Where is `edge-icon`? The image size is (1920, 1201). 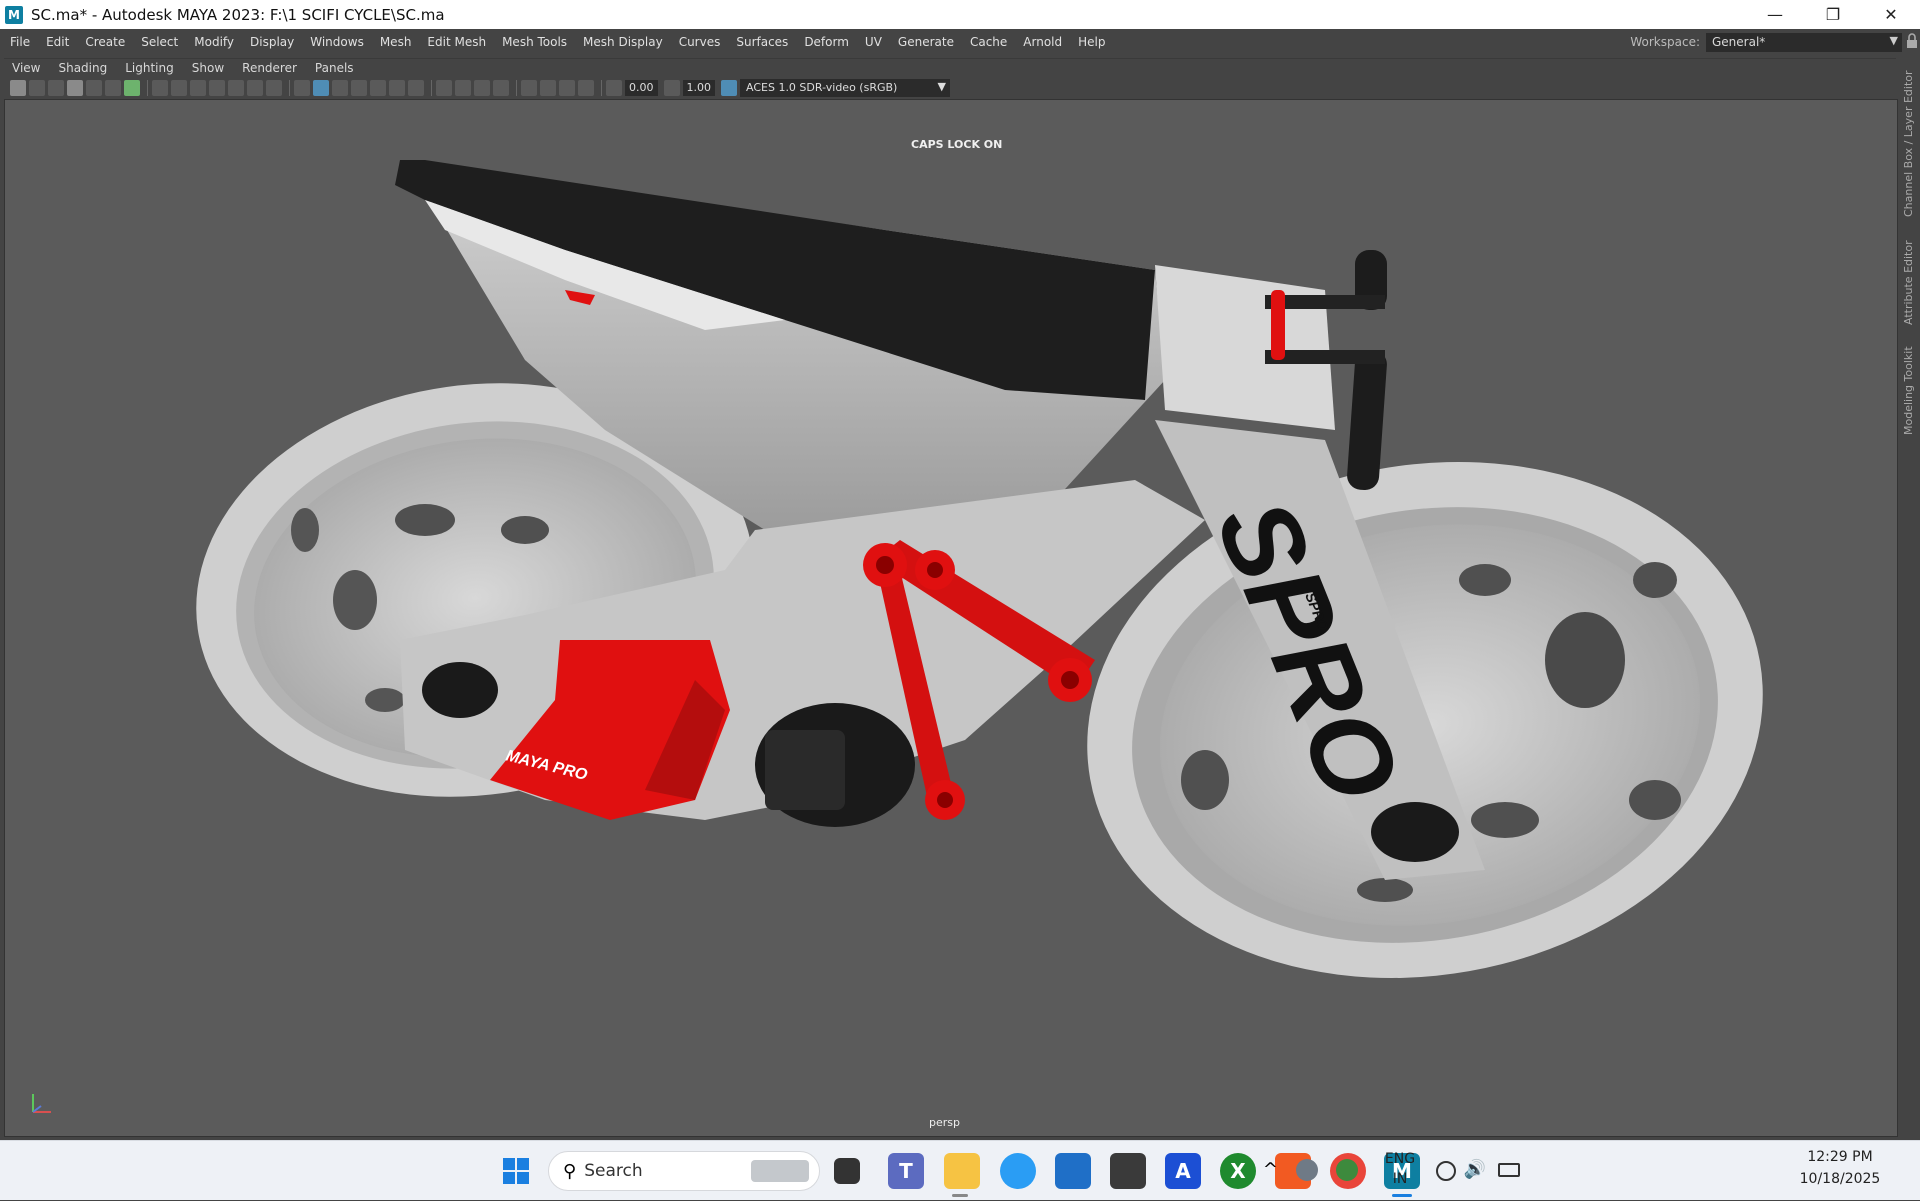 edge-icon is located at coordinates (1018, 1171).